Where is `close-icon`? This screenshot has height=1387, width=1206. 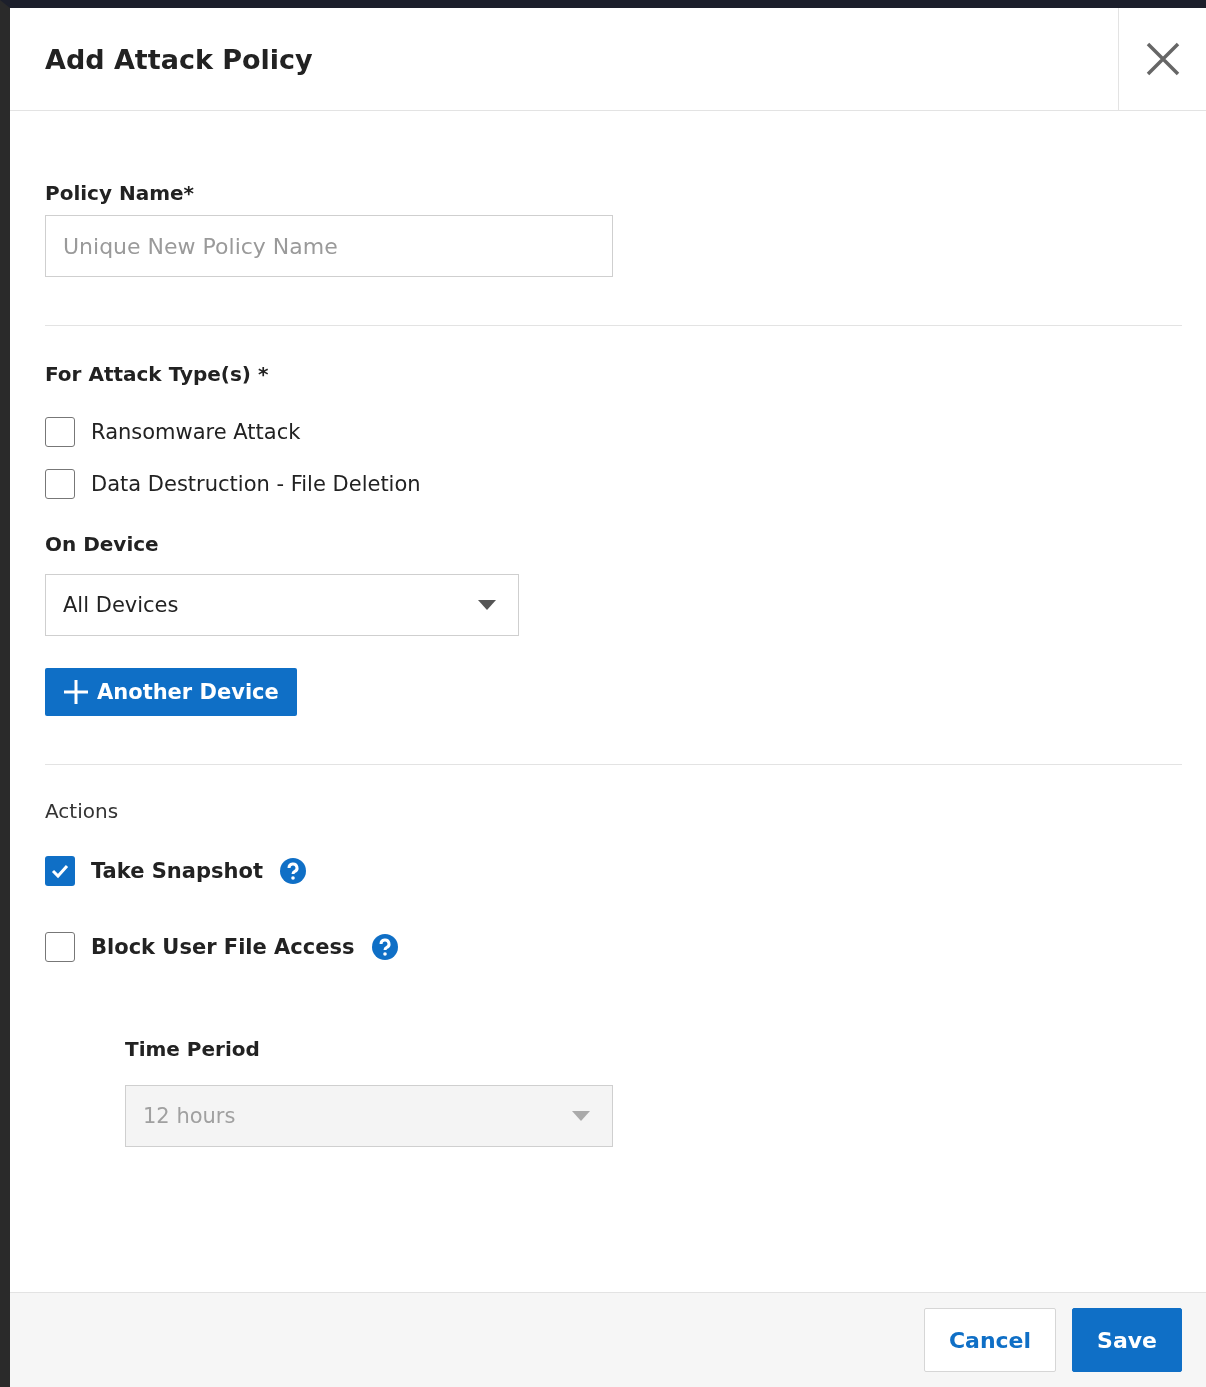
close-icon is located at coordinates (1162, 59).